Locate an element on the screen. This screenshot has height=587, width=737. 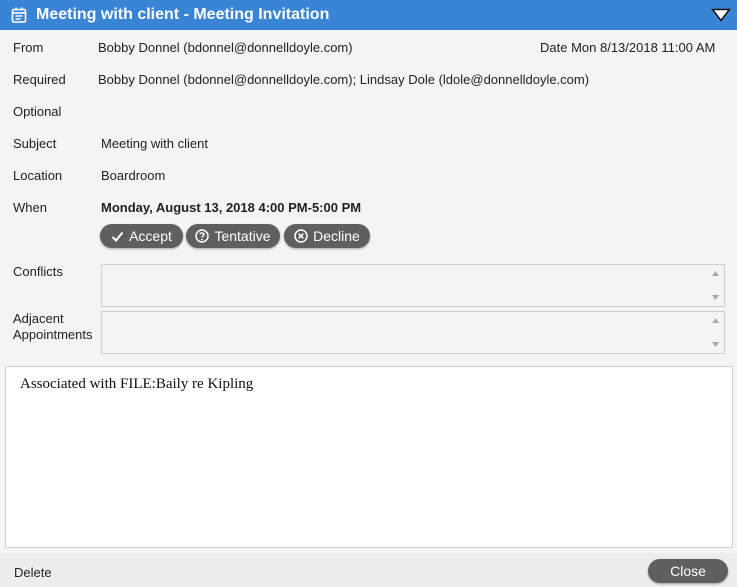
decline-label: Decline is located at coordinates (336, 236).